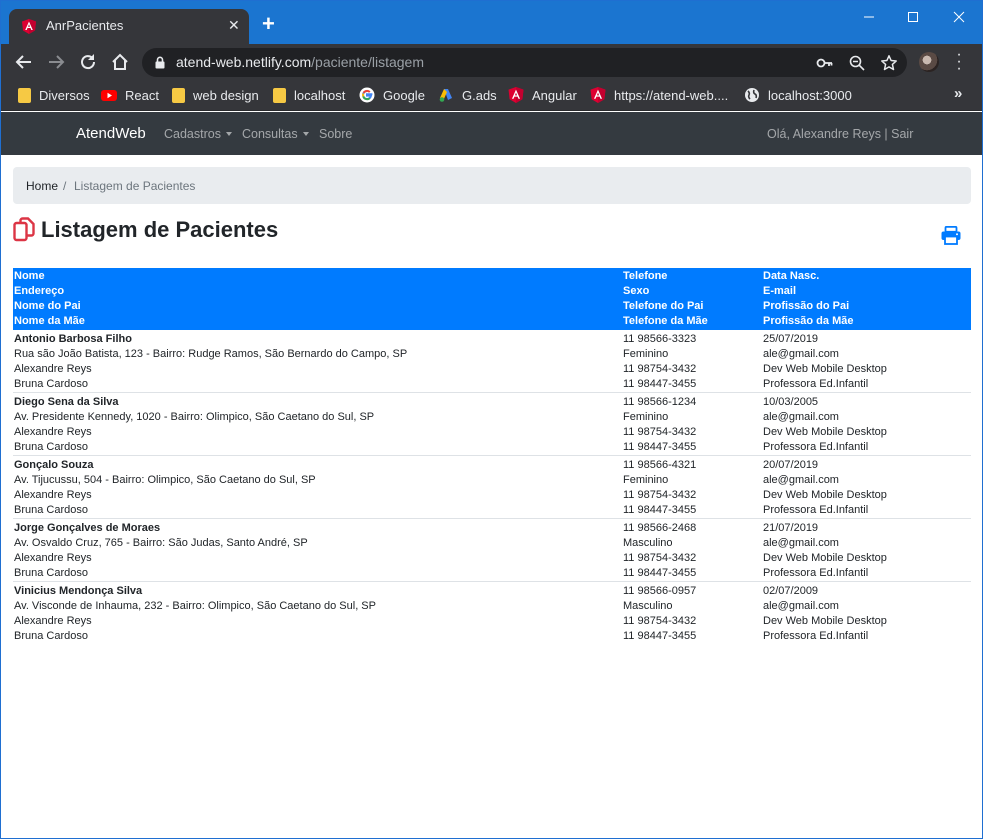 This screenshot has height=839, width=983. What do you see at coordinates (645, 276) in the screenshot?
I see `header-cell: Telefone` at bounding box center [645, 276].